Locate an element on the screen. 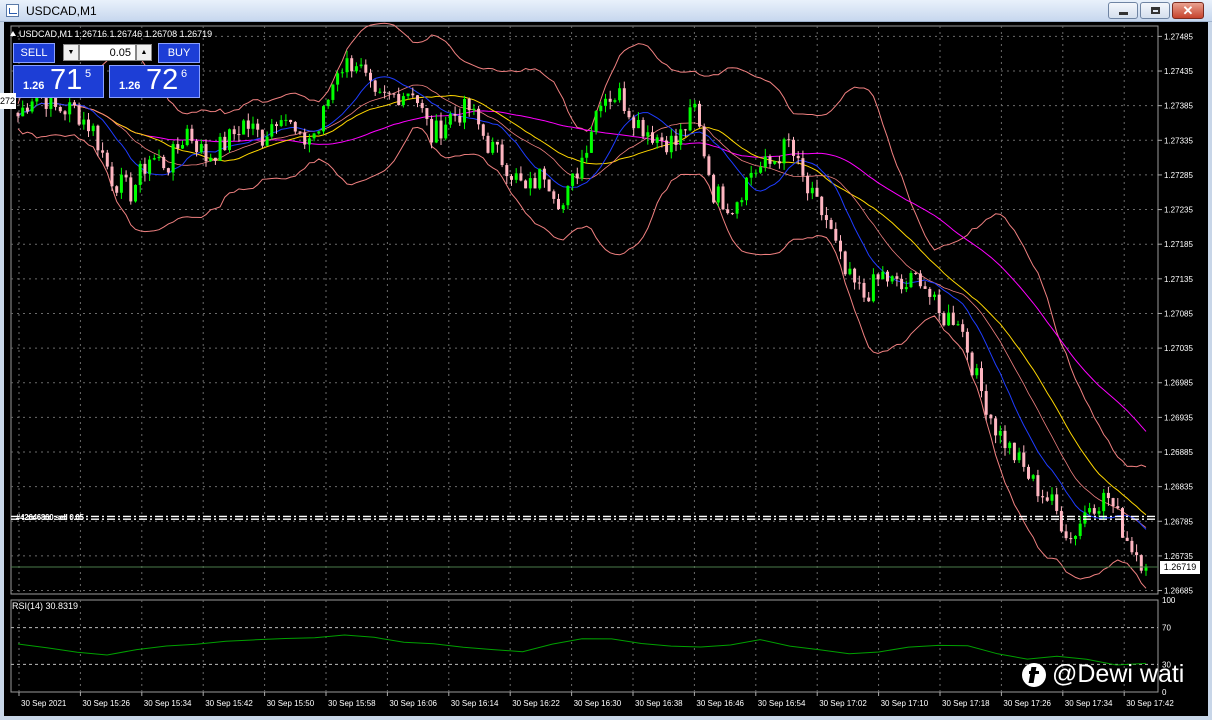 This screenshot has width=1212, height=720. sell-price-quote: 1.26 71 5 is located at coordinates (58, 81).